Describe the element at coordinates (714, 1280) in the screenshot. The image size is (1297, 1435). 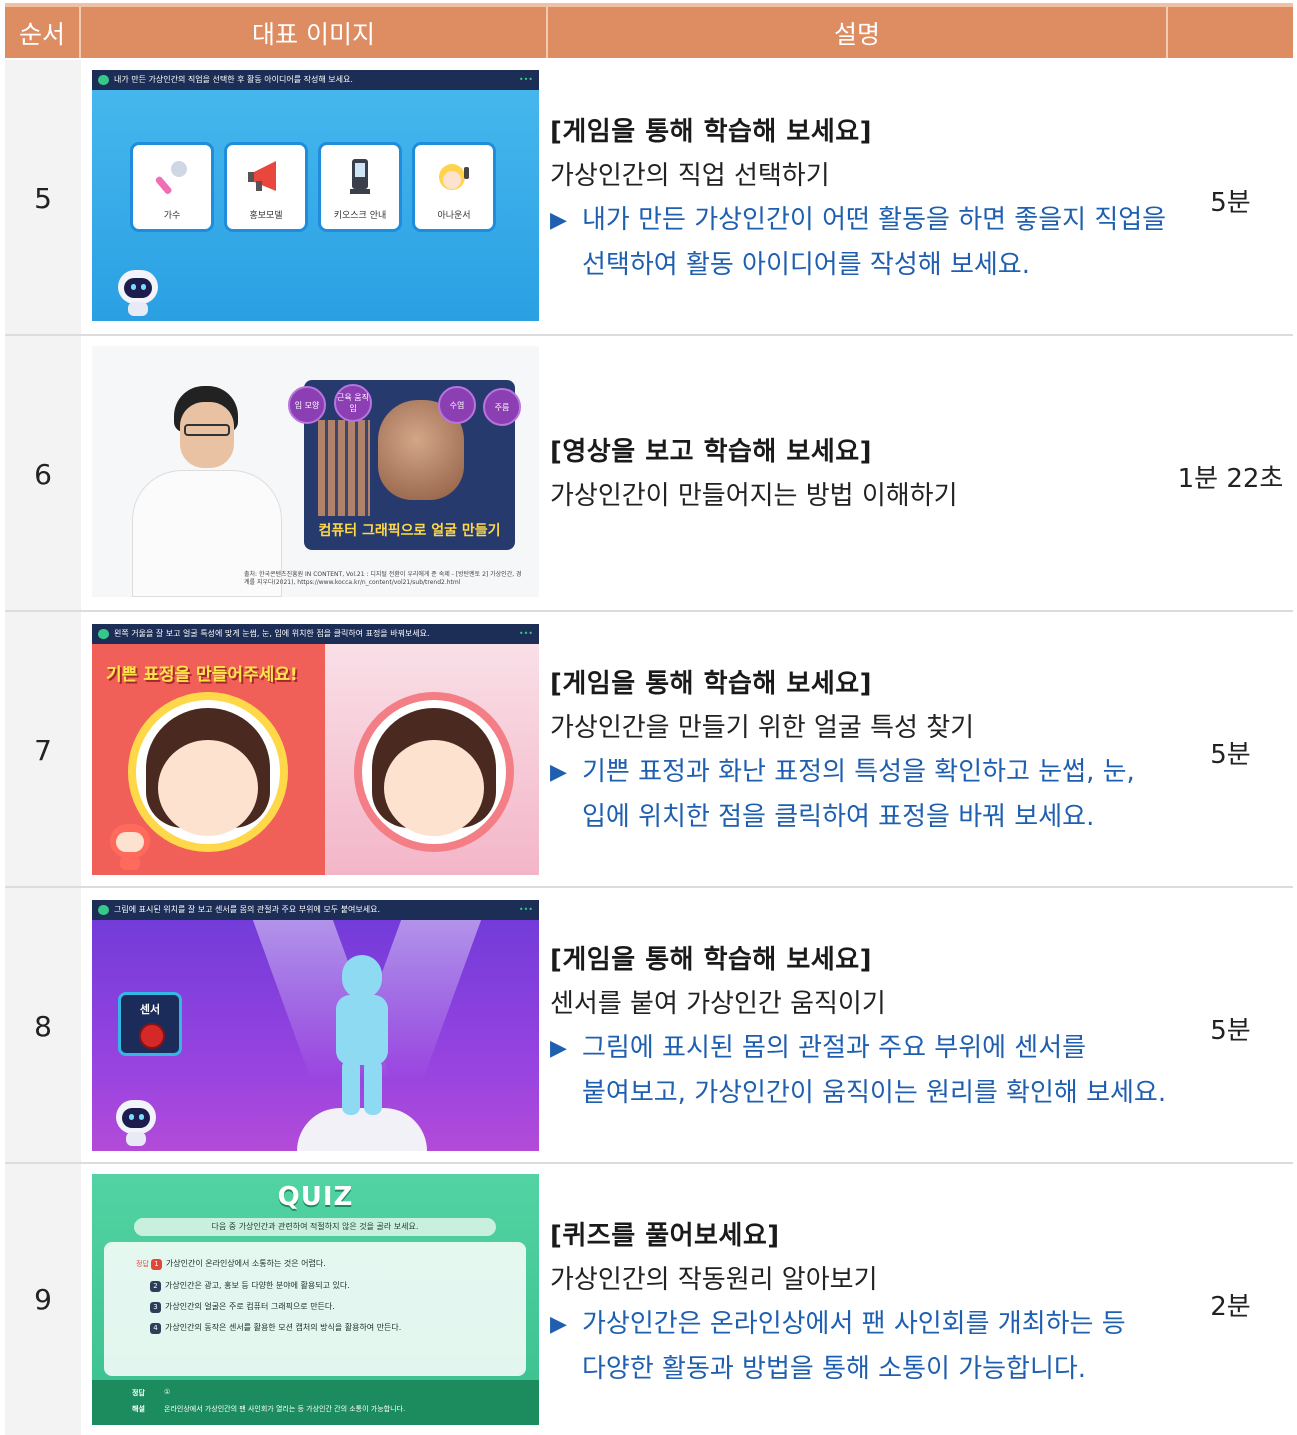
I see `row-subtitle: 가상인간의 작동원리 알아보기` at that location.